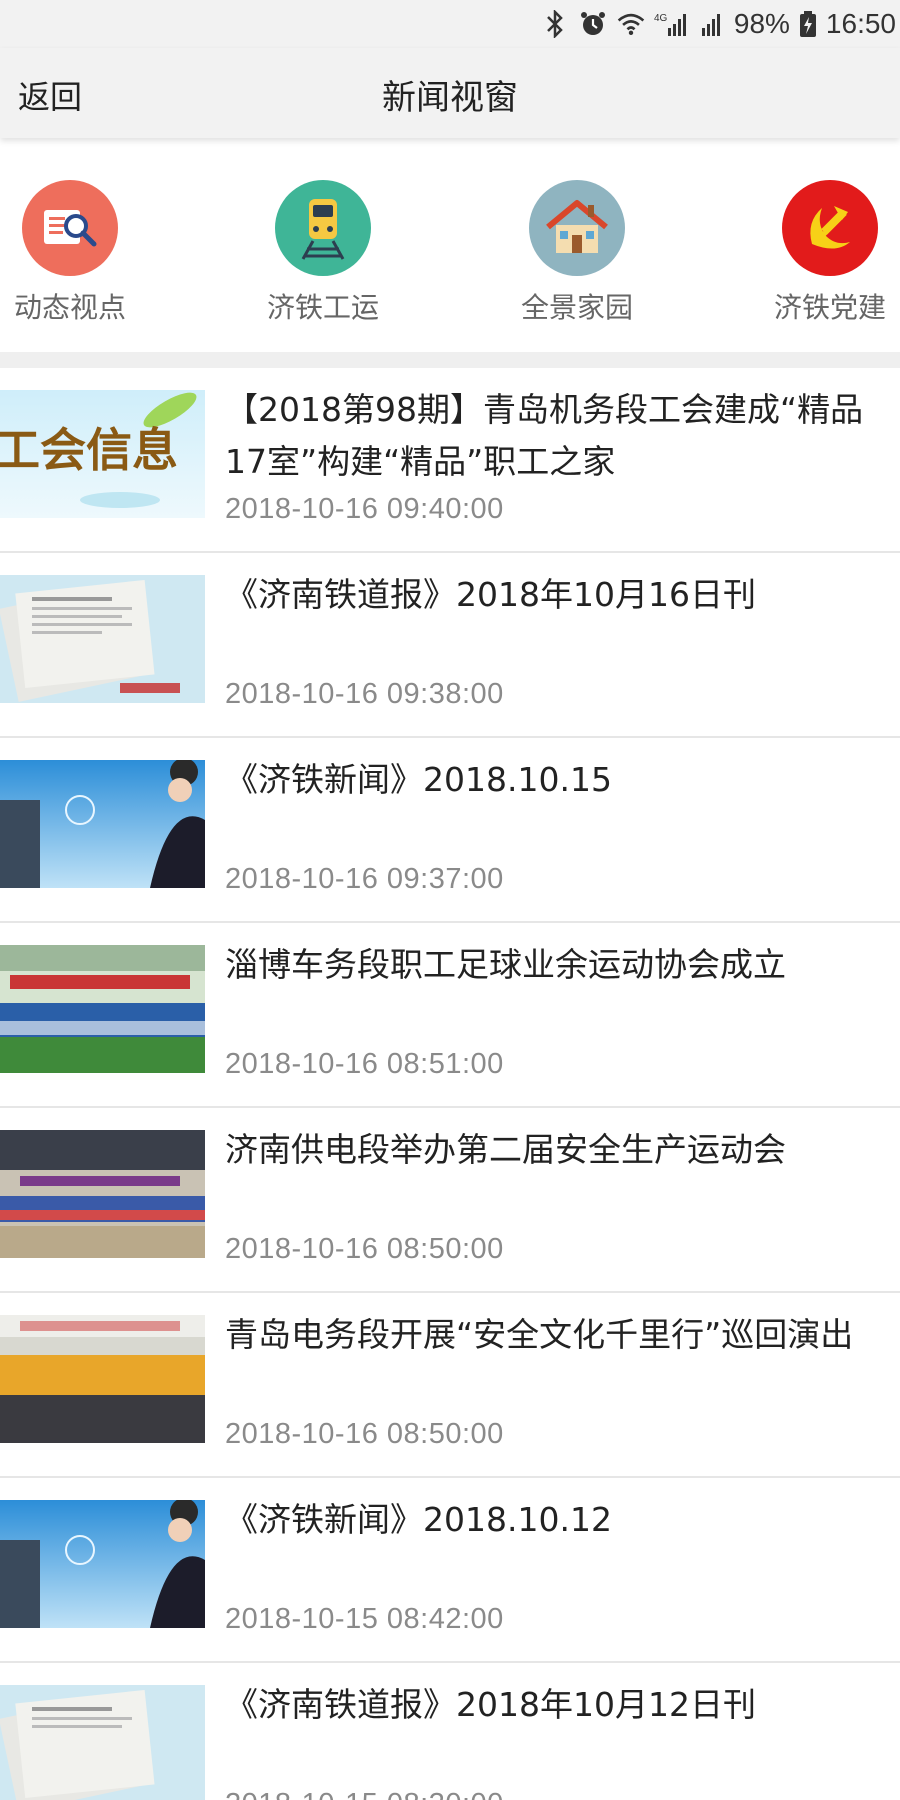 The height and width of the screenshot is (1800, 900). I want to click on news-thumbnail: 工会信息, so click(102, 454).